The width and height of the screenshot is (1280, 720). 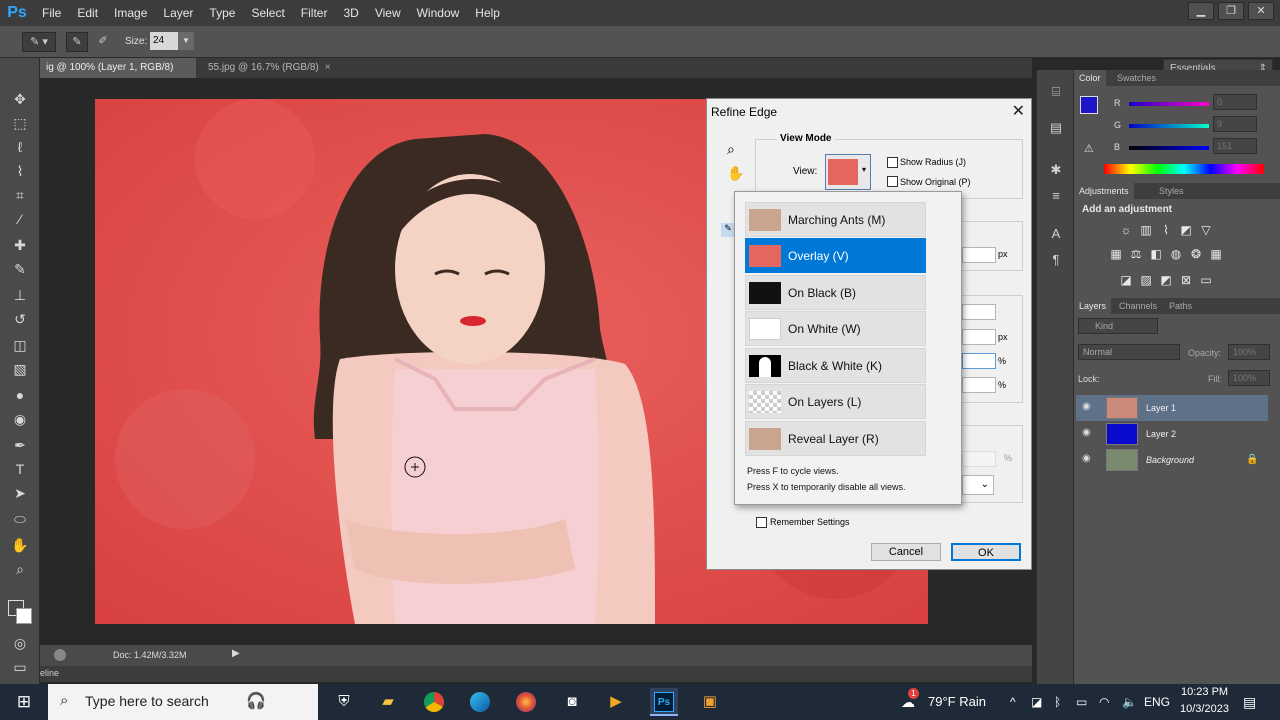 I want to click on pen-tool-icon: ✒, so click(x=20, y=445).